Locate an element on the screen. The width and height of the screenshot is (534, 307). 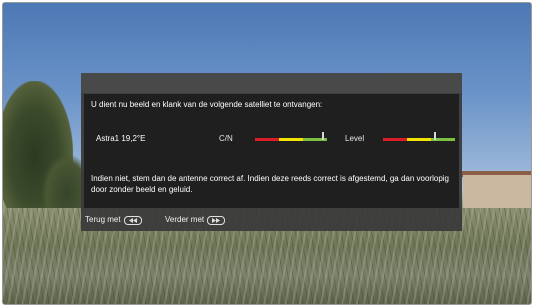
level-meter is located at coordinates (419, 136).